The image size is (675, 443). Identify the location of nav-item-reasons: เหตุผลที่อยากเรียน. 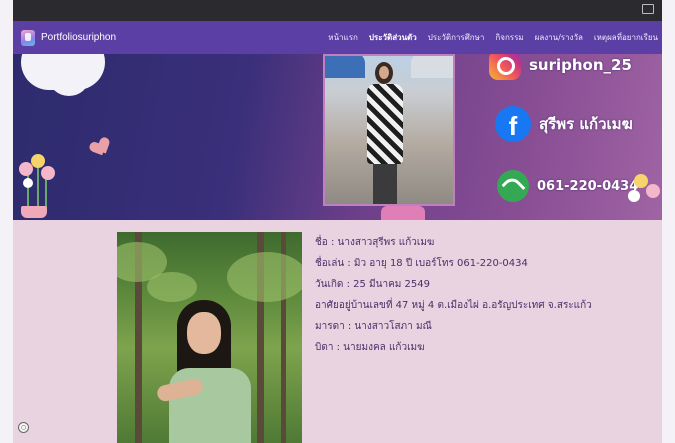
(626, 37).